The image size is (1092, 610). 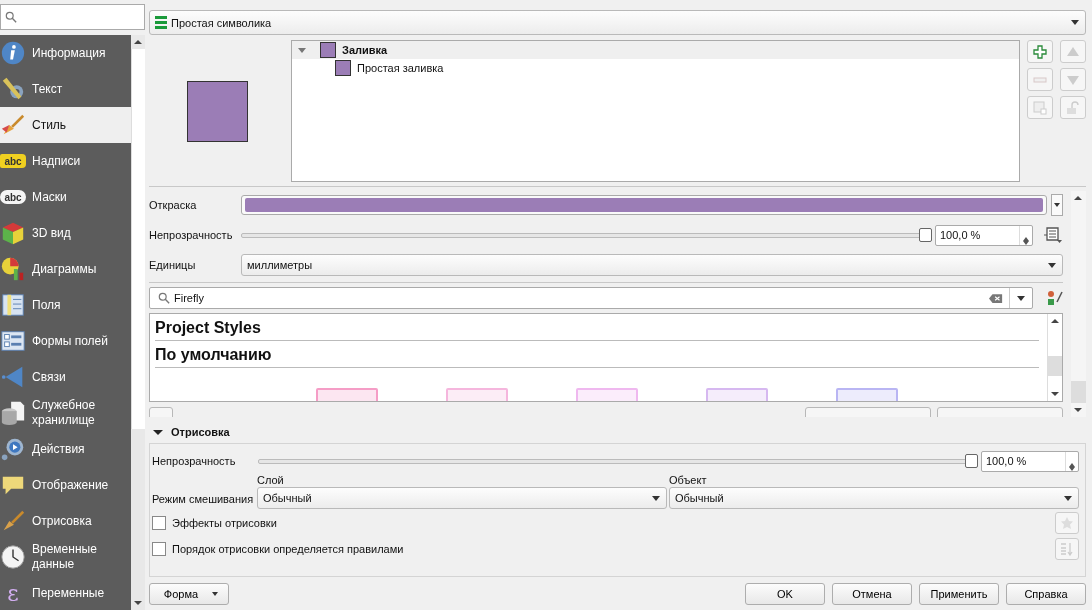 I want to click on sidebar-item: Действия, so click(x=65, y=449).